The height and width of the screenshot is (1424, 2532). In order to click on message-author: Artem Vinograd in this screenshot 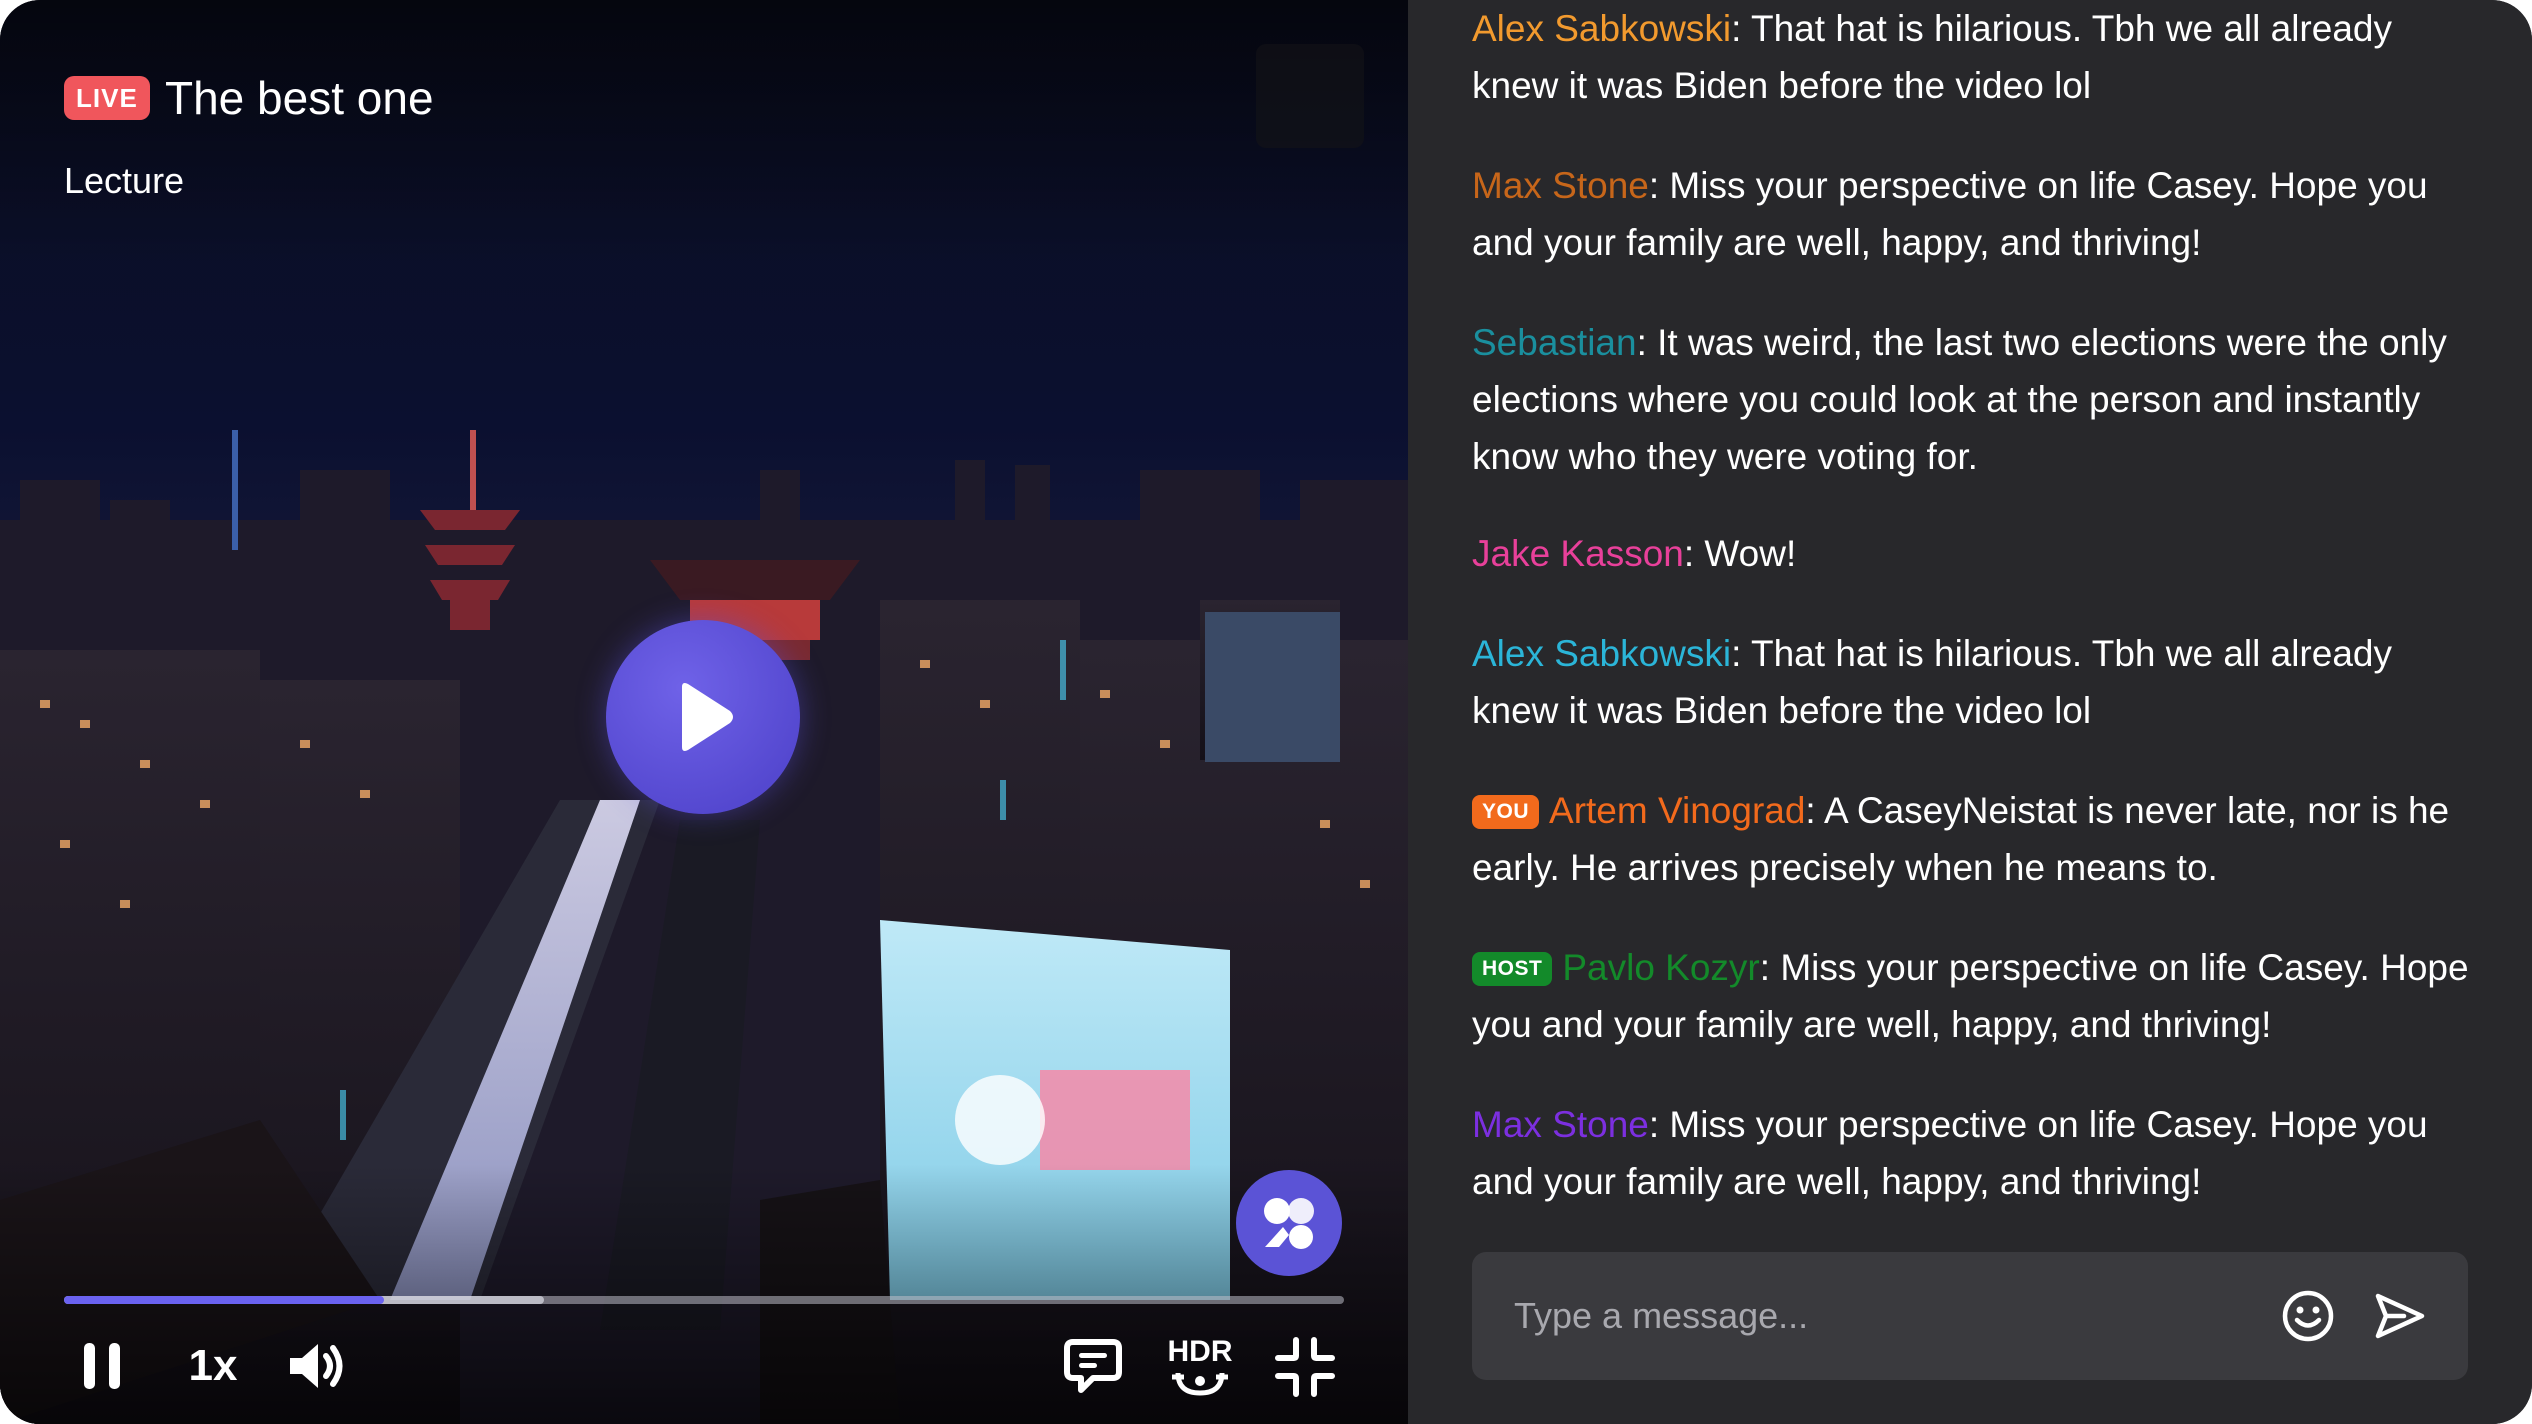, I will do `click(1677, 810)`.